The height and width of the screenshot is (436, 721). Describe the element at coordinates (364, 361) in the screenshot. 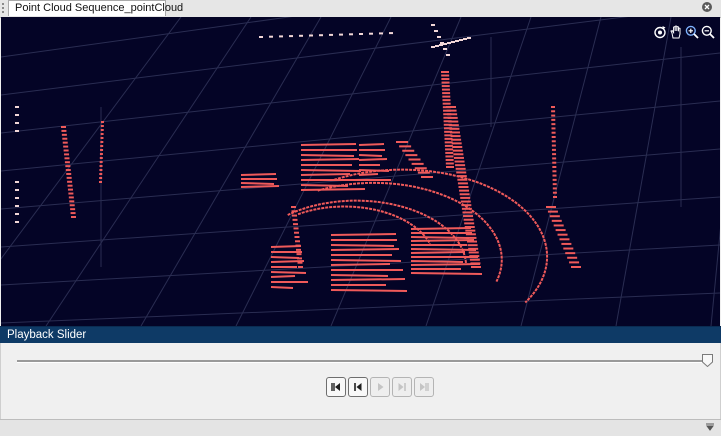

I see `slider-track` at that location.